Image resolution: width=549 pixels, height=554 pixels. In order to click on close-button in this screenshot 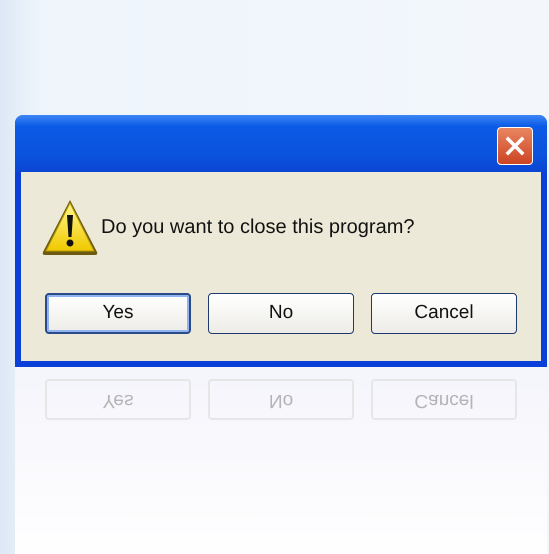, I will do `click(515, 146)`.